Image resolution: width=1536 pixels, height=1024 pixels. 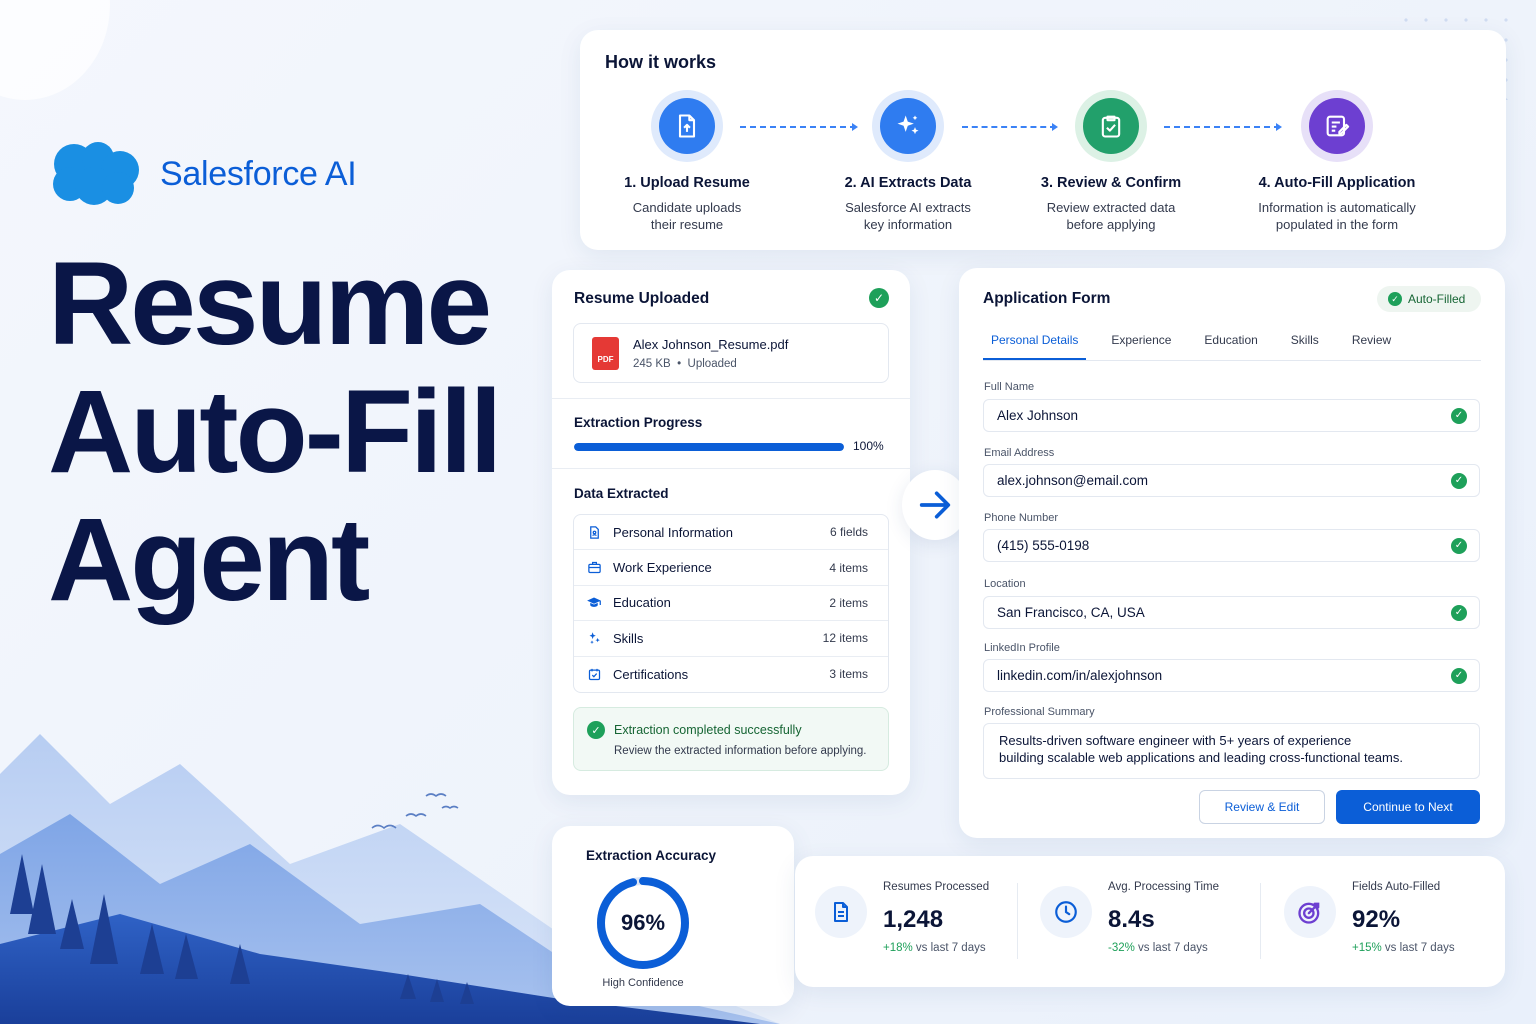 I want to click on upload-document-icon, so click(x=687, y=126).